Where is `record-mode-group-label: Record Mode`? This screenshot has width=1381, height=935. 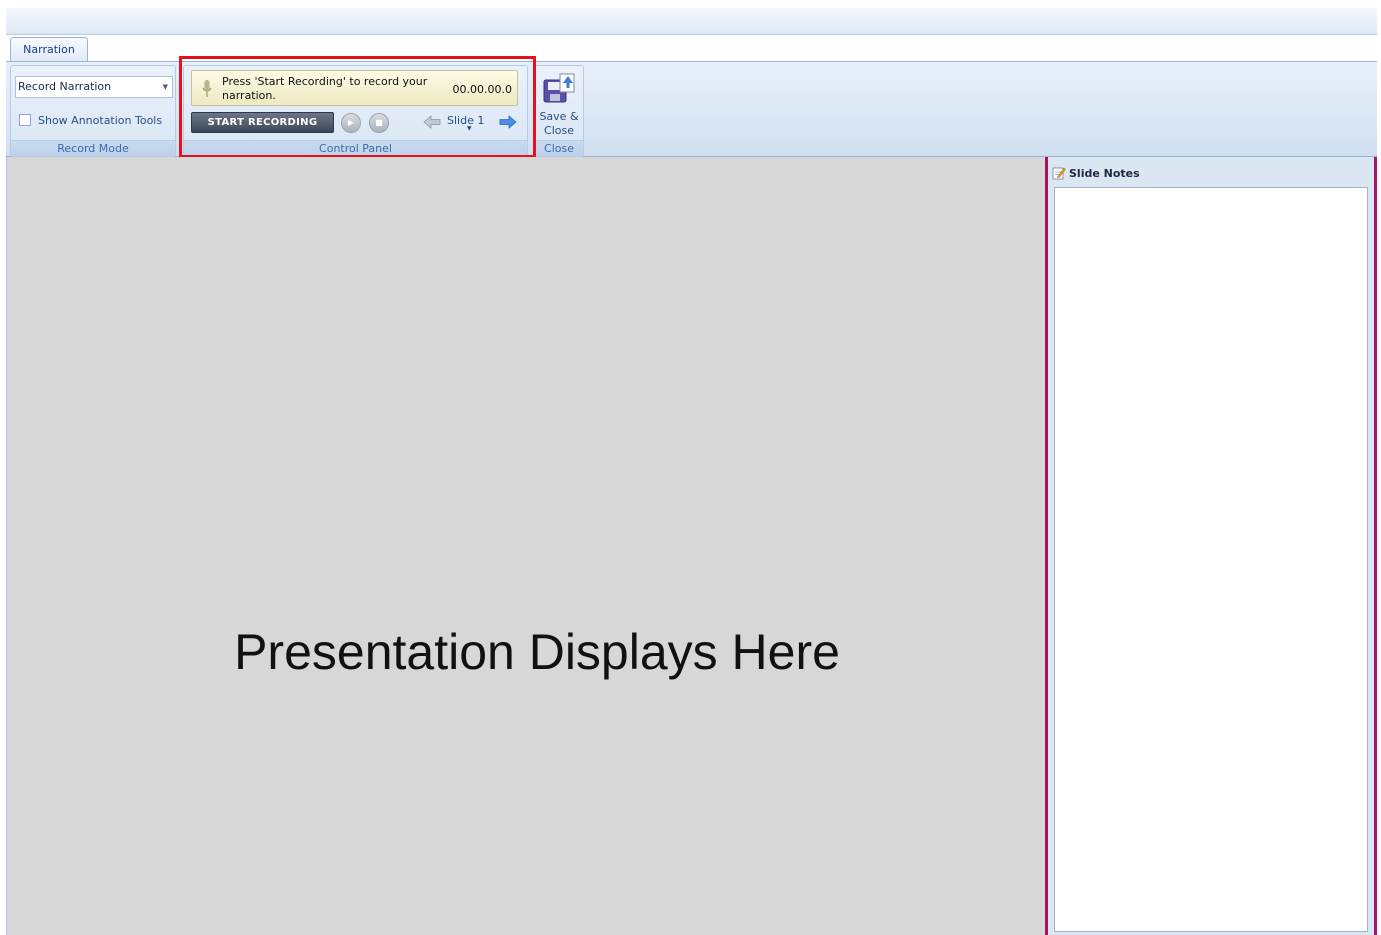 record-mode-group-label: Record Mode is located at coordinates (93, 148).